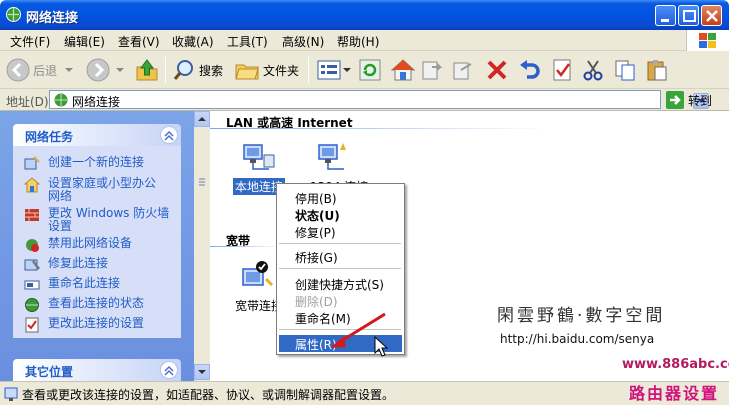  I want to click on paste-button, so click(657, 70).